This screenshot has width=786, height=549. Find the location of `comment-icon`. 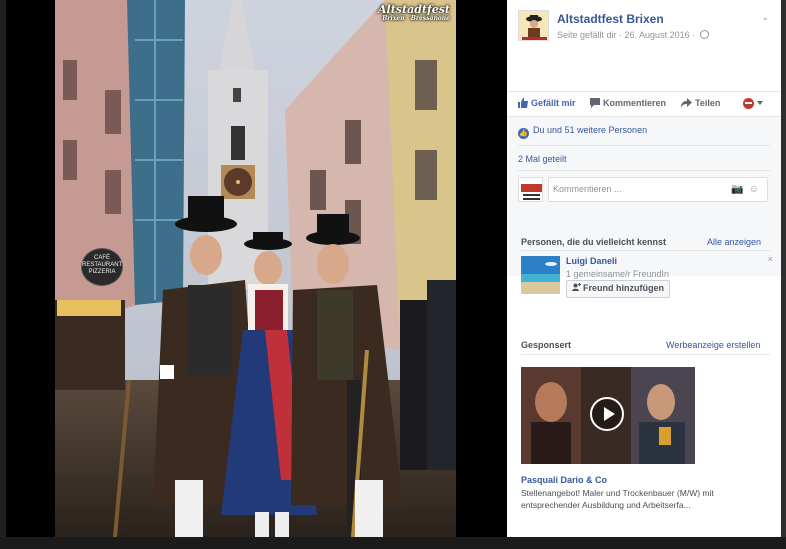

comment-icon is located at coordinates (595, 103).